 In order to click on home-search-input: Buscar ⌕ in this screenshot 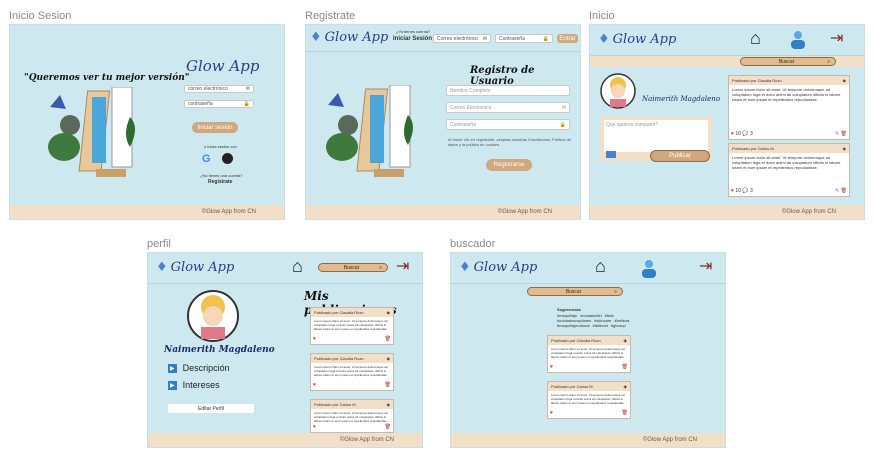, I will do `click(788, 61)`.